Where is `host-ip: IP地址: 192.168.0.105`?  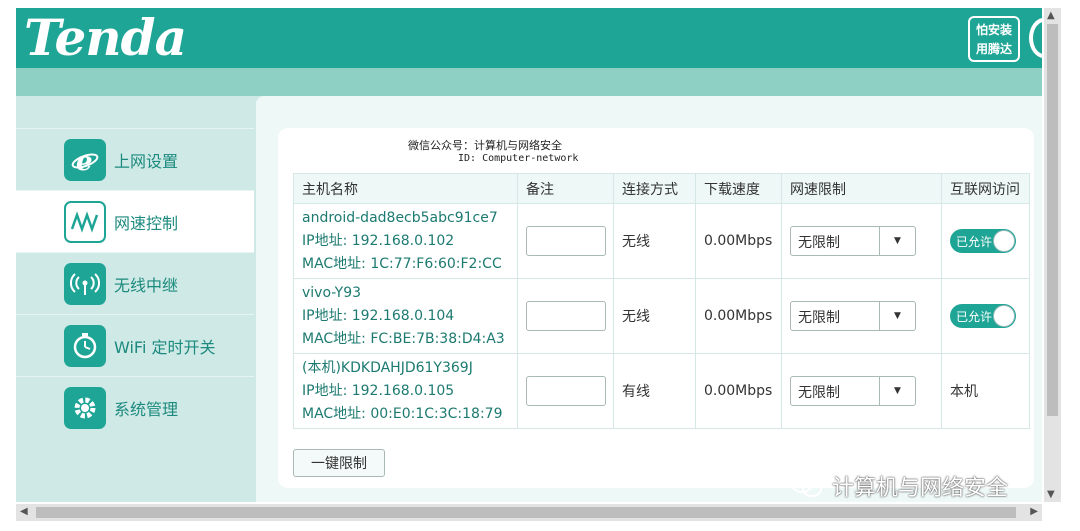
host-ip: IP地址: 192.168.0.105 is located at coordinates (378, 390).